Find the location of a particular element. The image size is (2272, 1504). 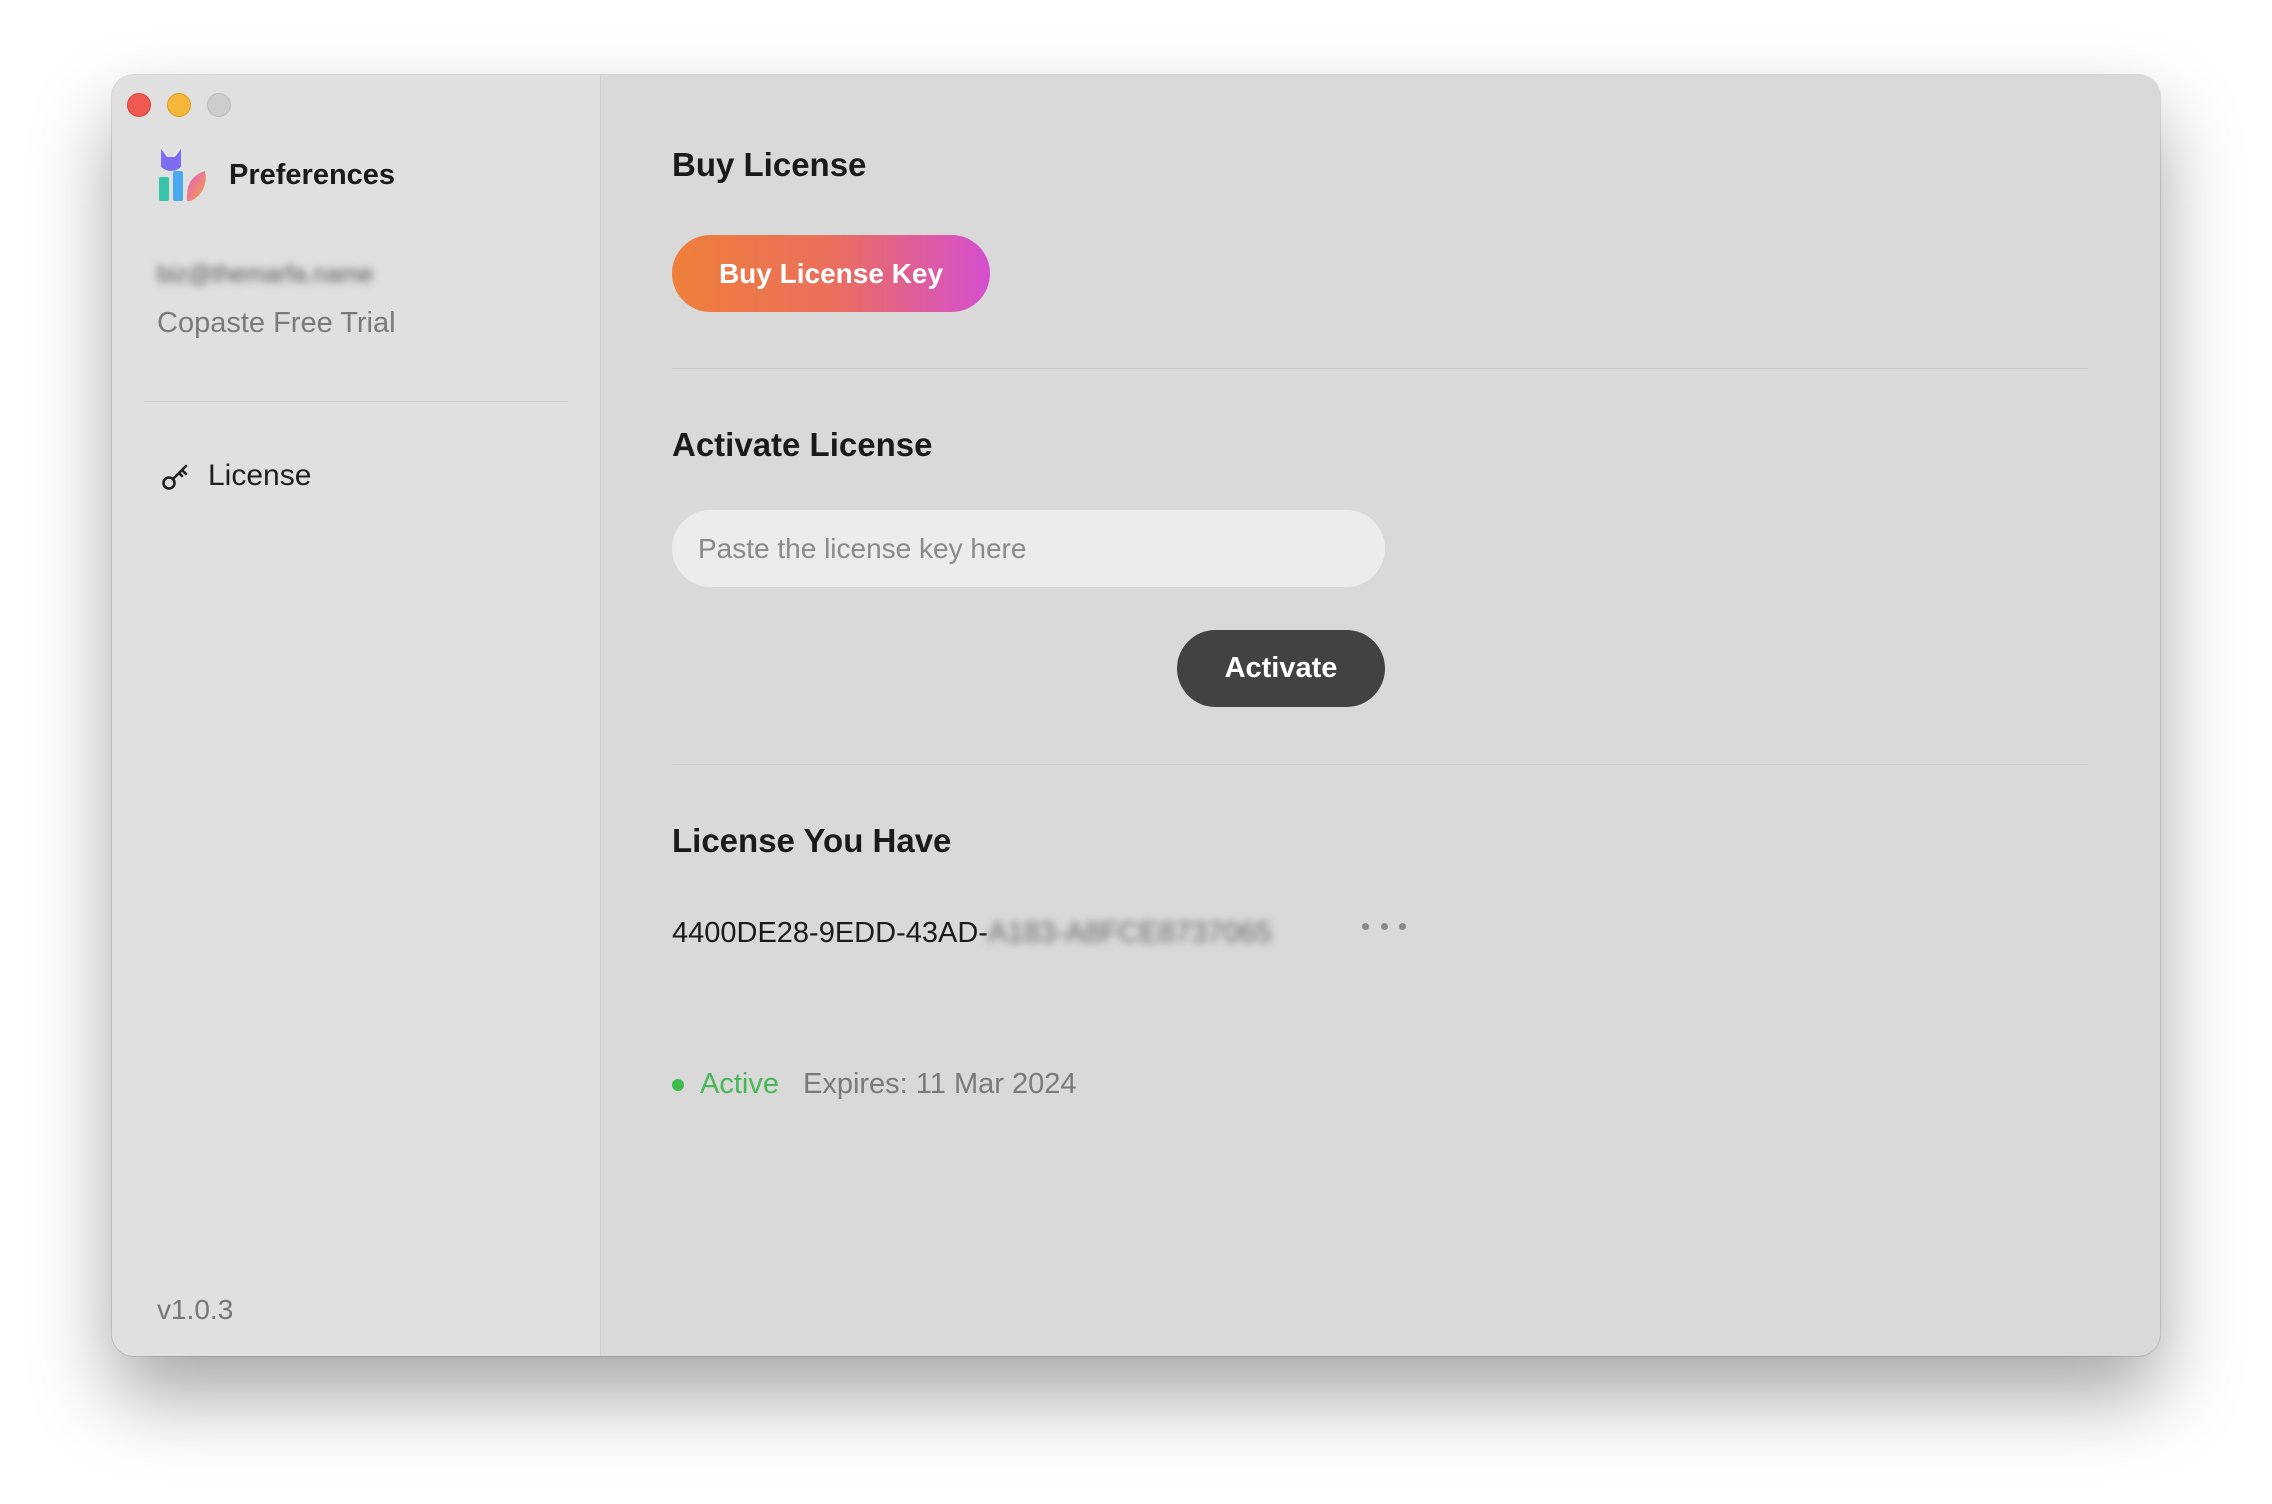

activate-button: Activate is located at coordinates (1281, 668).